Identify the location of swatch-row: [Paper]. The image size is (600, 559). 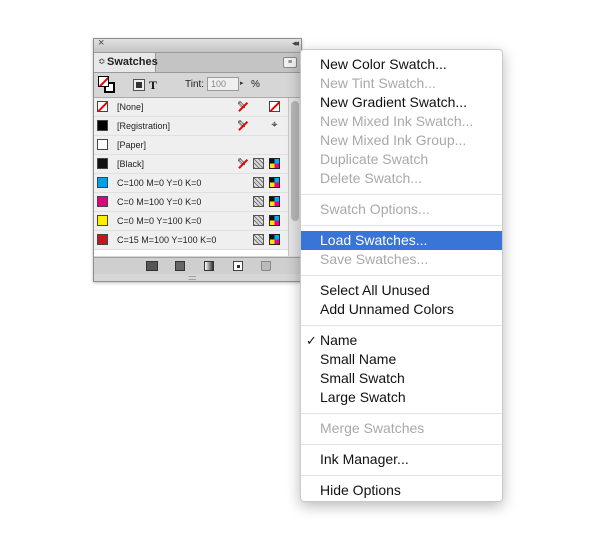
(191, 145).